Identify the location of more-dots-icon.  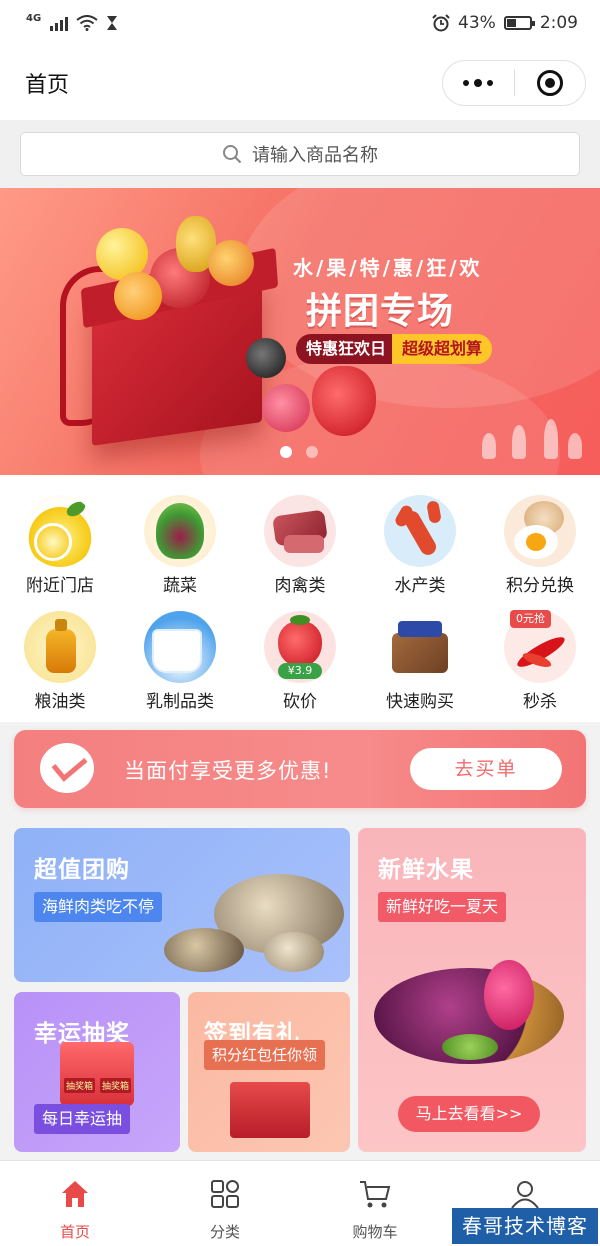
(478, 83).